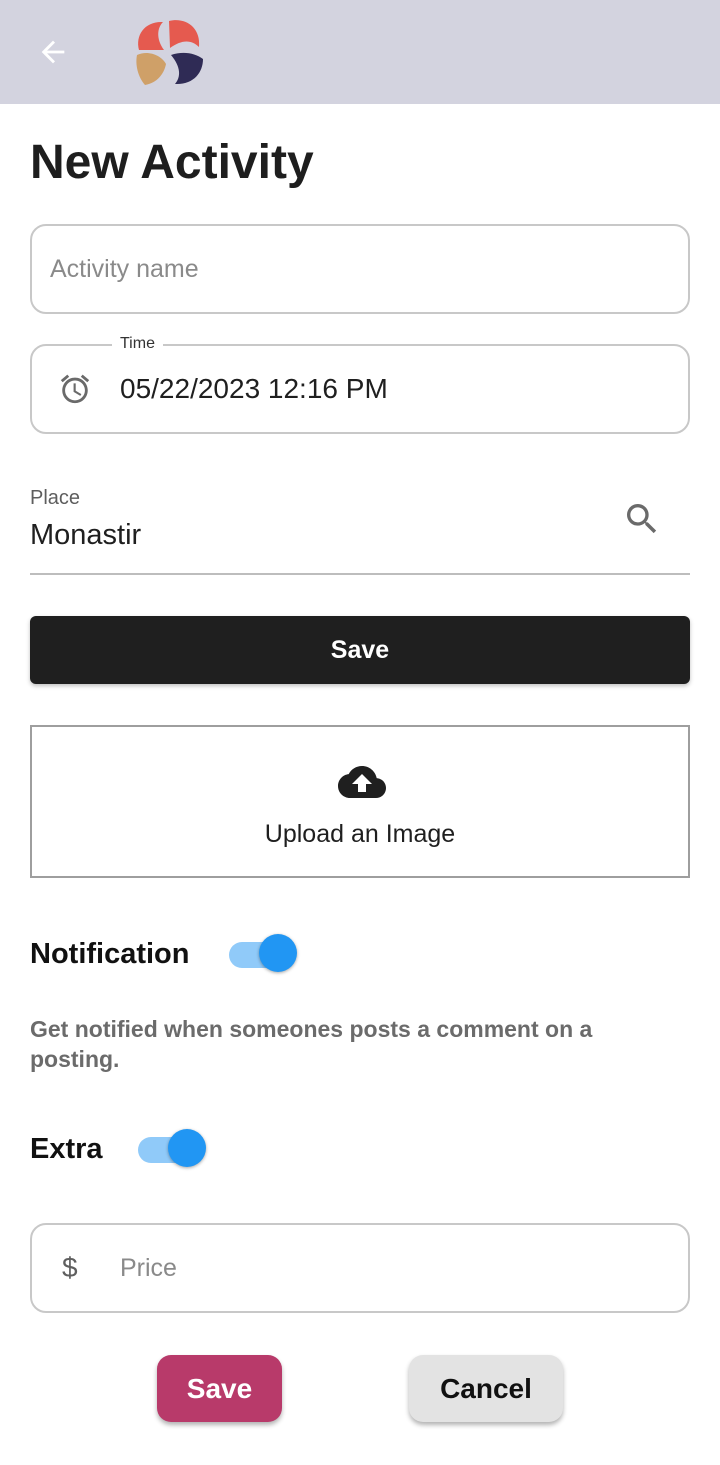  What do you see at coordinates (66, 1149) in the screenshot?
I see `extra-label: Extra` at bounding box center [66, 1149].